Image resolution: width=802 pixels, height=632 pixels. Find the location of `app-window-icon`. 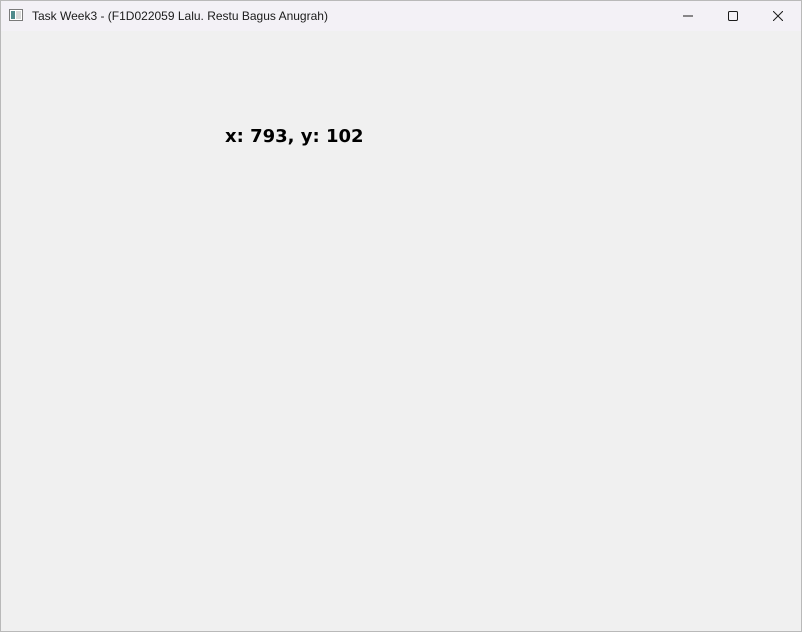

app-window-icon is located at coordinates (16, 15).